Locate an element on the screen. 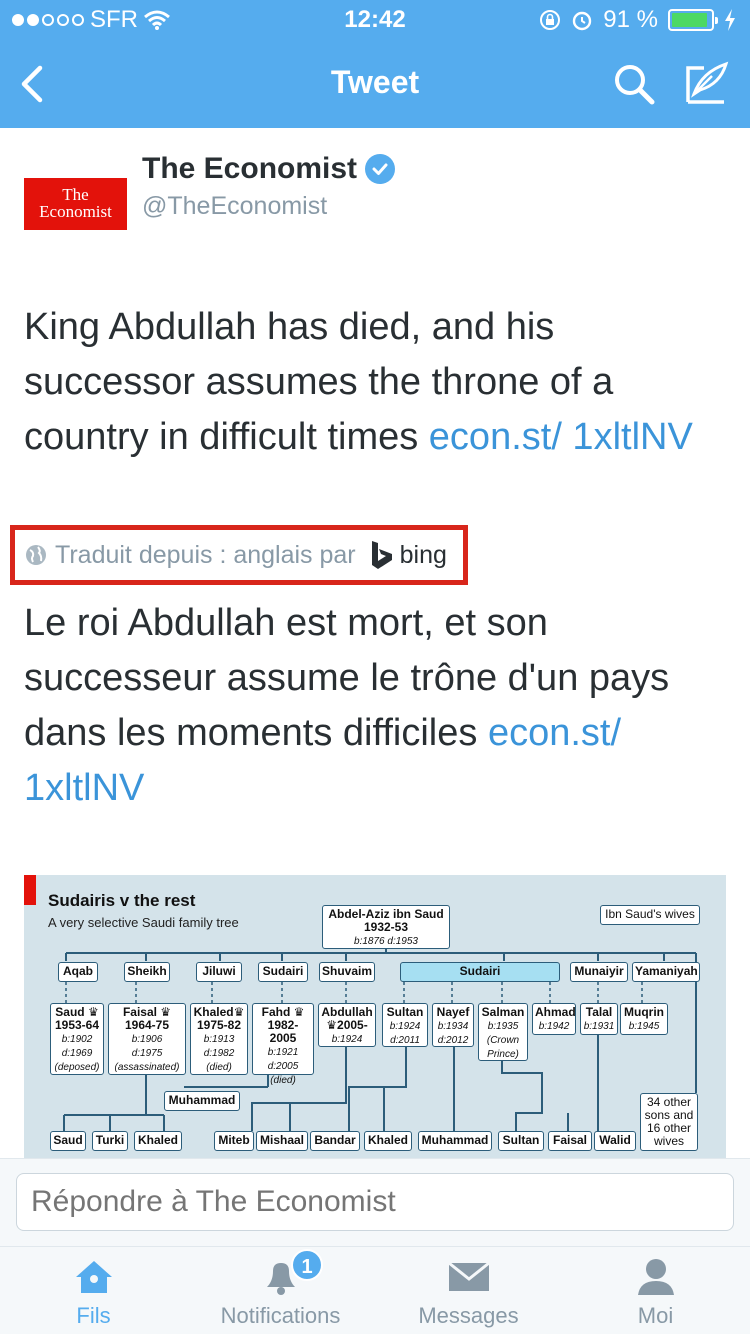 The image size is (750, 1334). son-box: Abdullah ♛2005- b:1924 is located at coordinates (347, 1025).